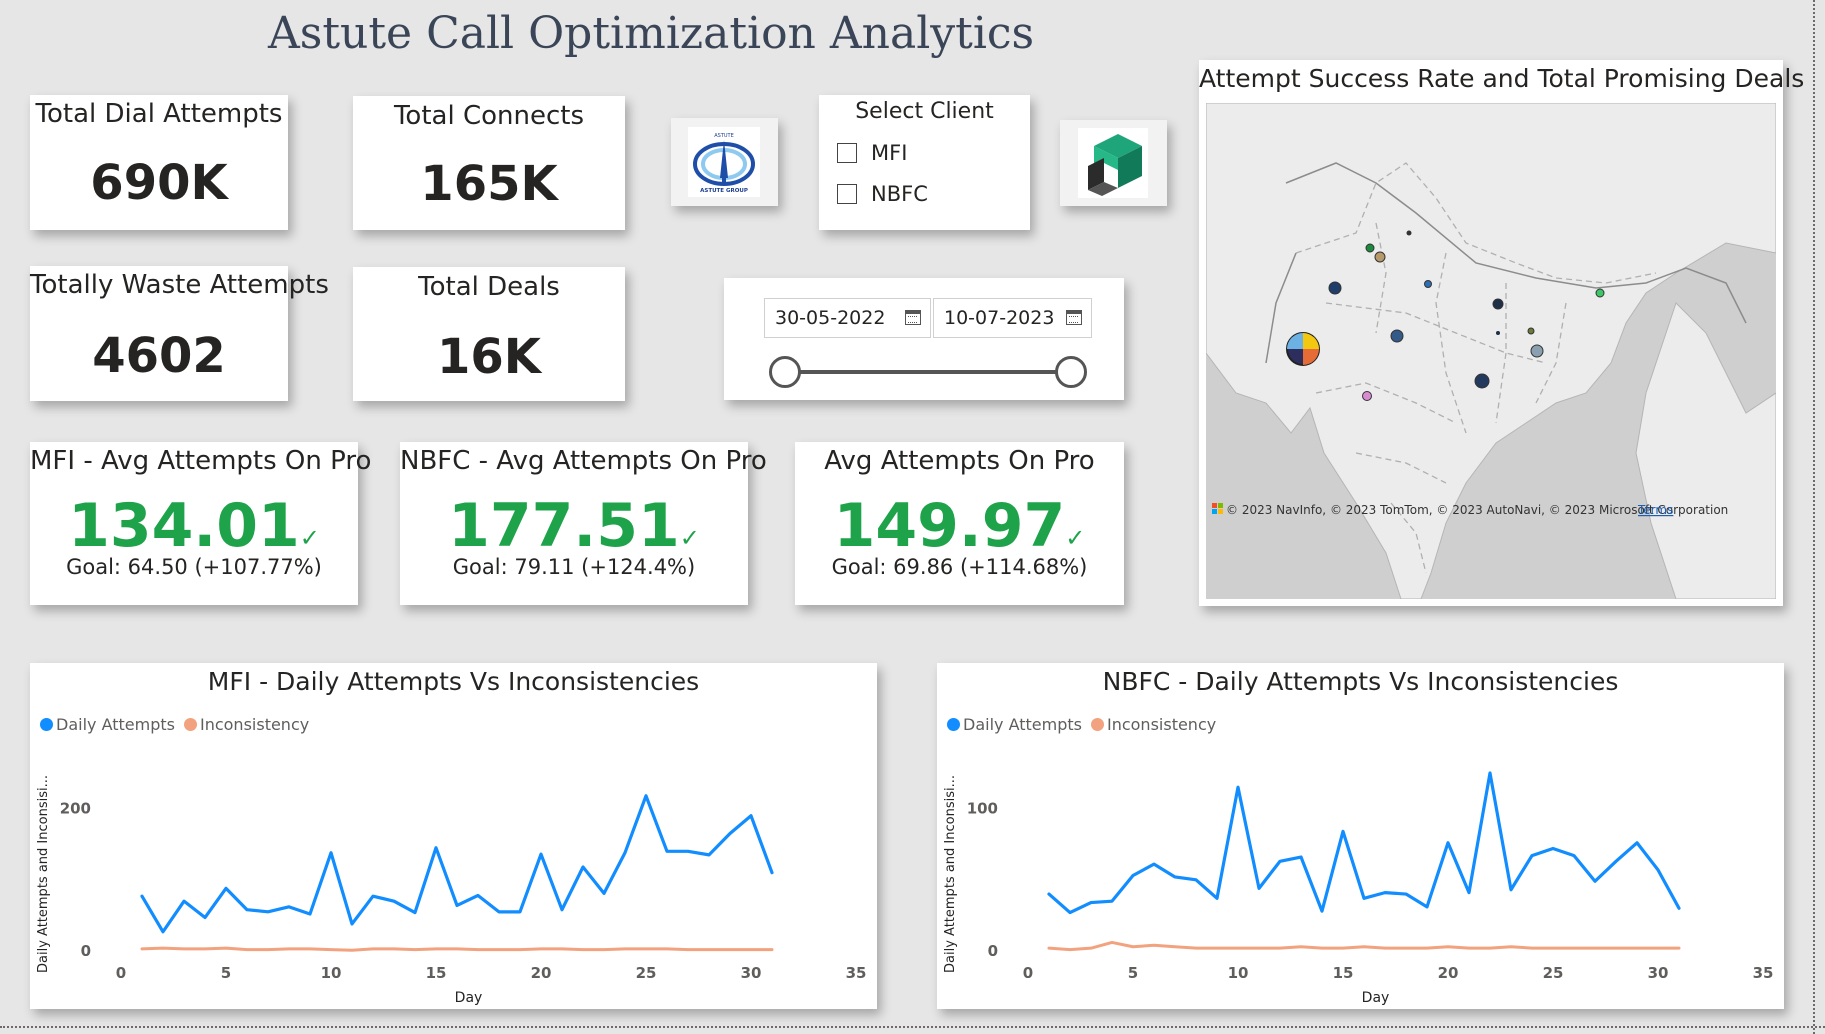 The image size is (1825, 1034). What do you see at coordinates (1071, 372) in the screenshot?
I see `date-slider-end-handle` at bounding box center [1071, 372].